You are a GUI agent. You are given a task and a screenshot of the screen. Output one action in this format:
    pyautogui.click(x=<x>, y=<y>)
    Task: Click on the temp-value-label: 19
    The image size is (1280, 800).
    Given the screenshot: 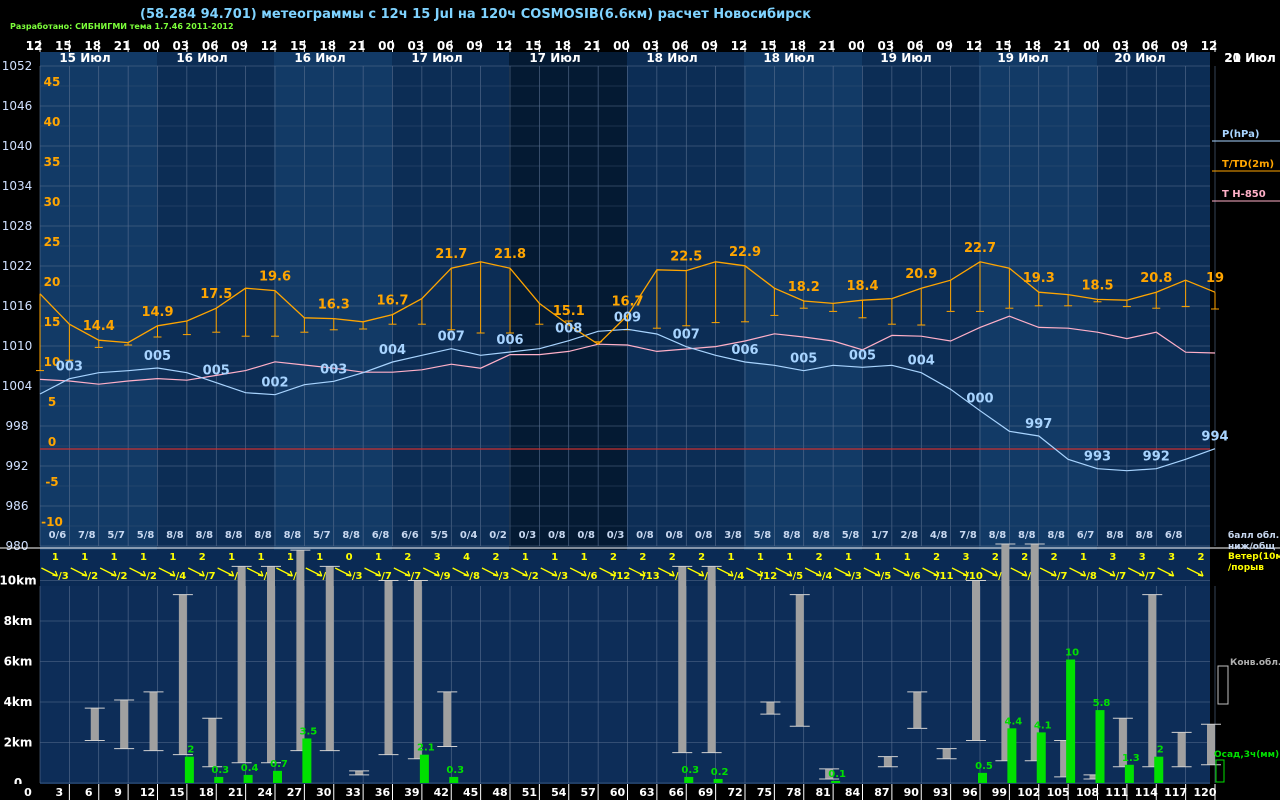 What is the action you would take?
    pyautogui.click(x=1215, y=278)
    